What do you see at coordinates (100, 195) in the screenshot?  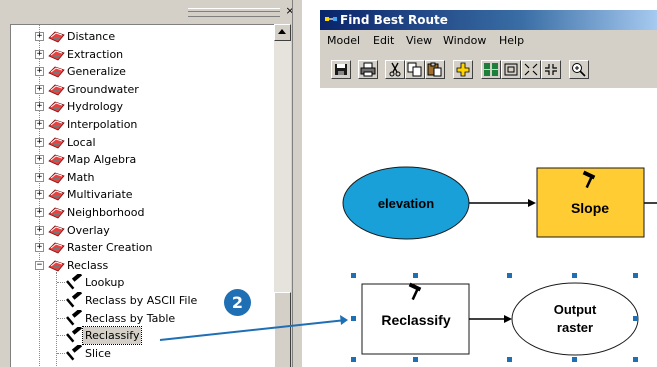 I see `toolset-label: Multivariate` at bounding box center [100, 195].